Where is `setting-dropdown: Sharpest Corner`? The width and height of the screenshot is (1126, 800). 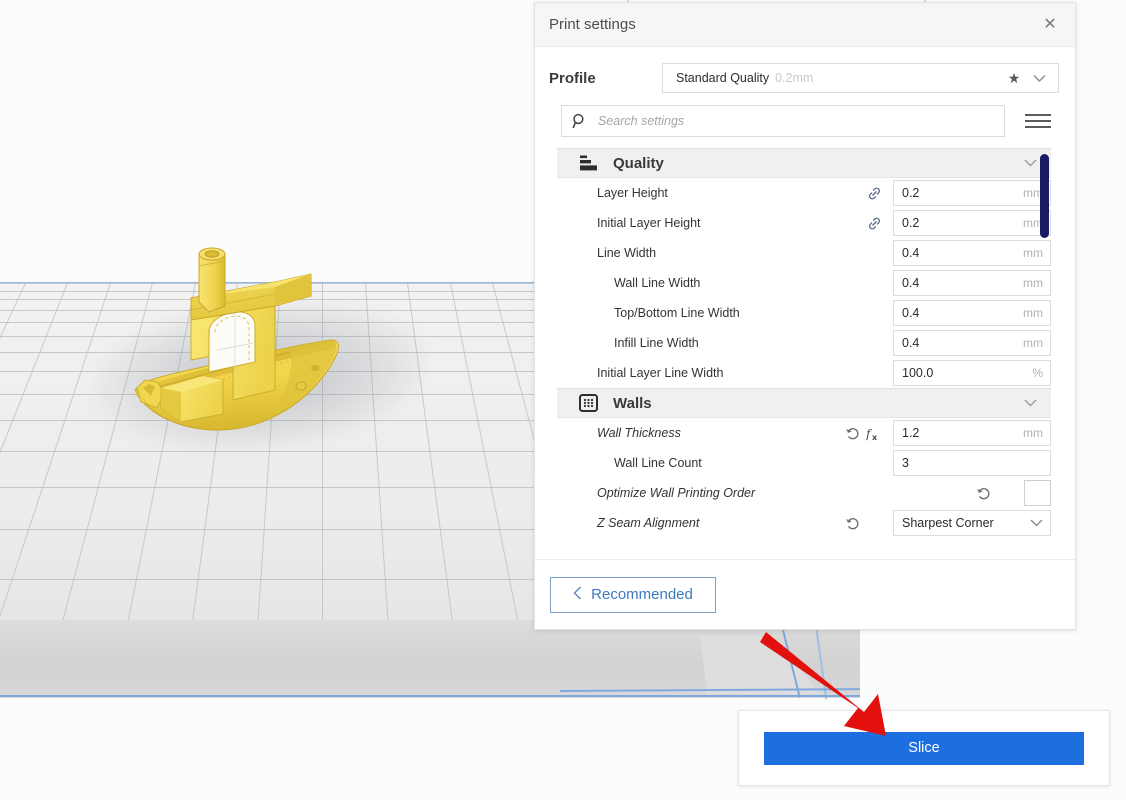
setting-dropdown: Sharpest Corner is located at coordinates (972, 523).